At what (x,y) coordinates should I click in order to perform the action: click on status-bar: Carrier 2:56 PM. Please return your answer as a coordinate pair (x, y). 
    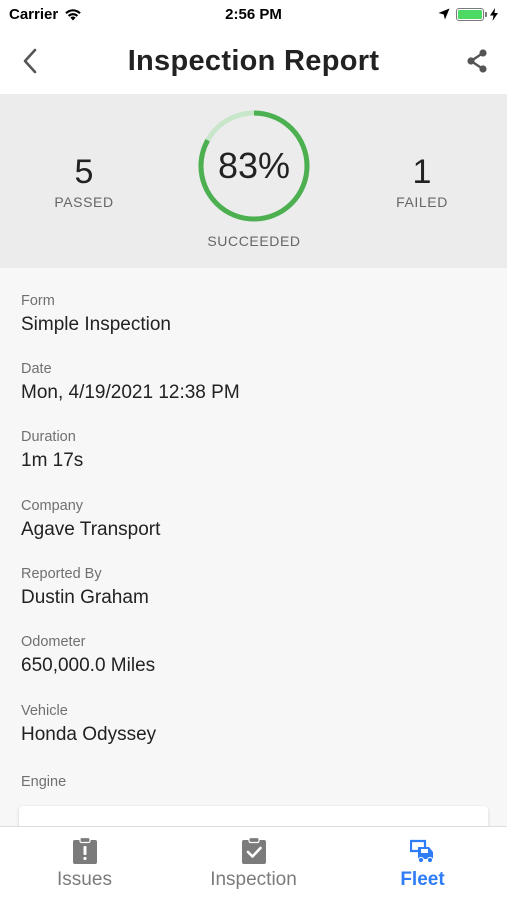
    Looking at the image, I should click on (253, 14).